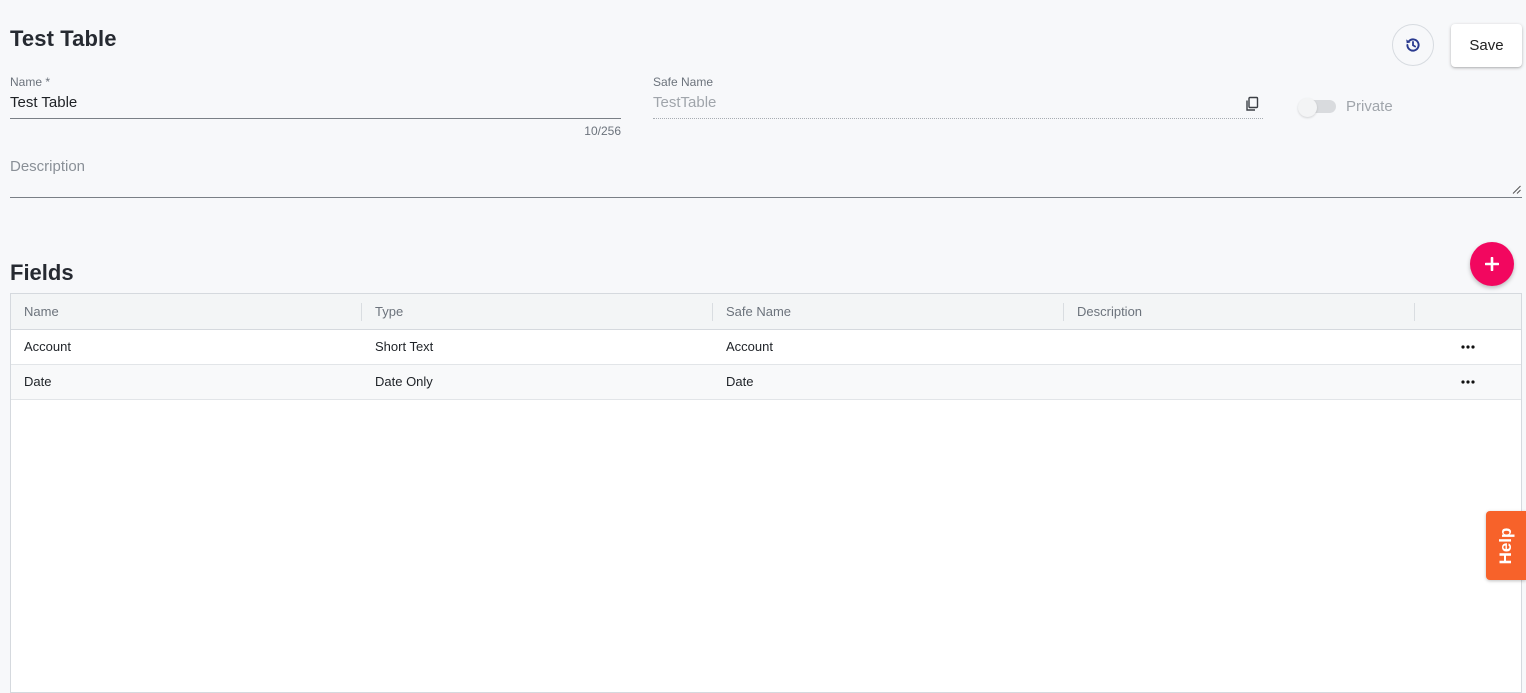  Describe the element at coordinates (1516, 189) in the screenshot. I see `resize-handle-icon` at that location.